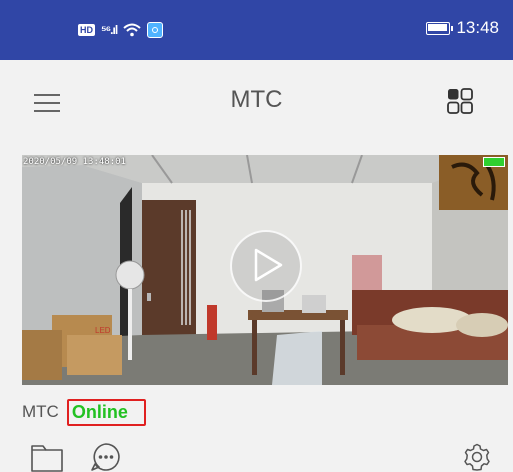 Image resolution: width=513 pixels, height=472 pixels. What do you see at coordinates (86, 30) in the screenshot?
I see `hd-icon: HD` at bounding box center [86, 30].